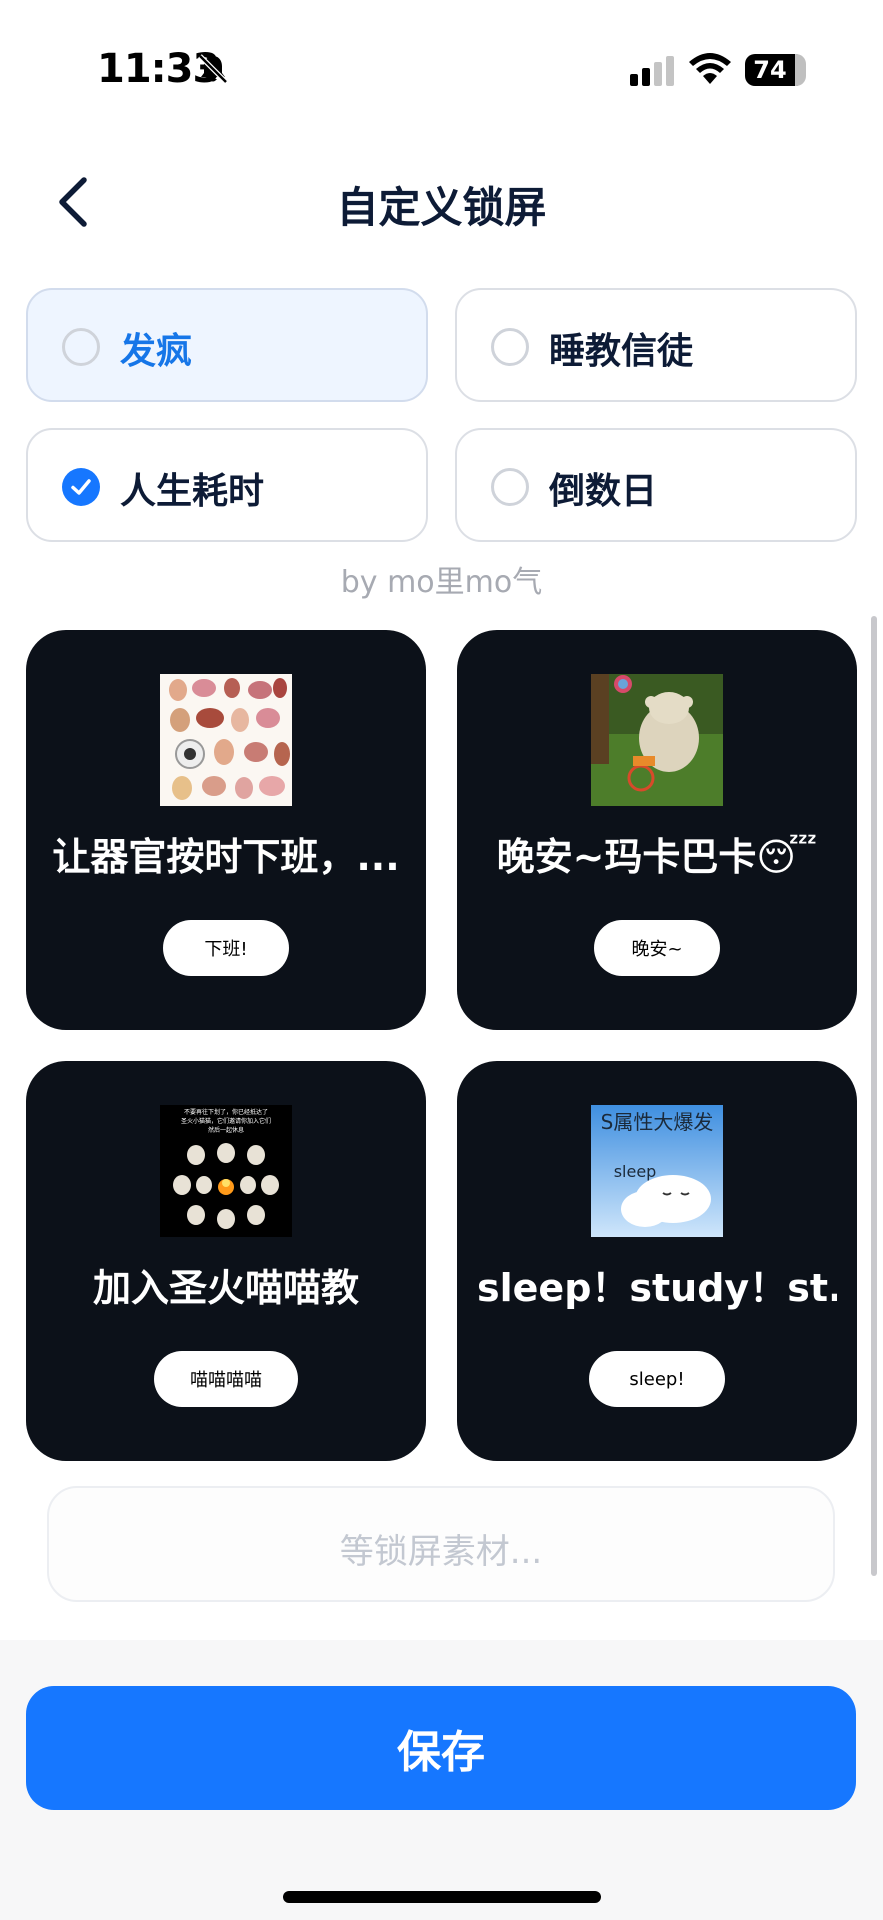  I want to click on option-fafeng: 发疯, so click(227, 345).